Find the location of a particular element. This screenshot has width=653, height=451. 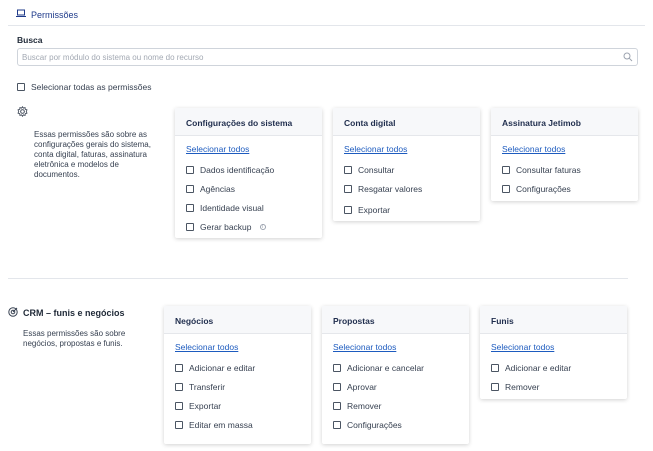

permission-label: Editar em massa is located at coordinates (221, 424).